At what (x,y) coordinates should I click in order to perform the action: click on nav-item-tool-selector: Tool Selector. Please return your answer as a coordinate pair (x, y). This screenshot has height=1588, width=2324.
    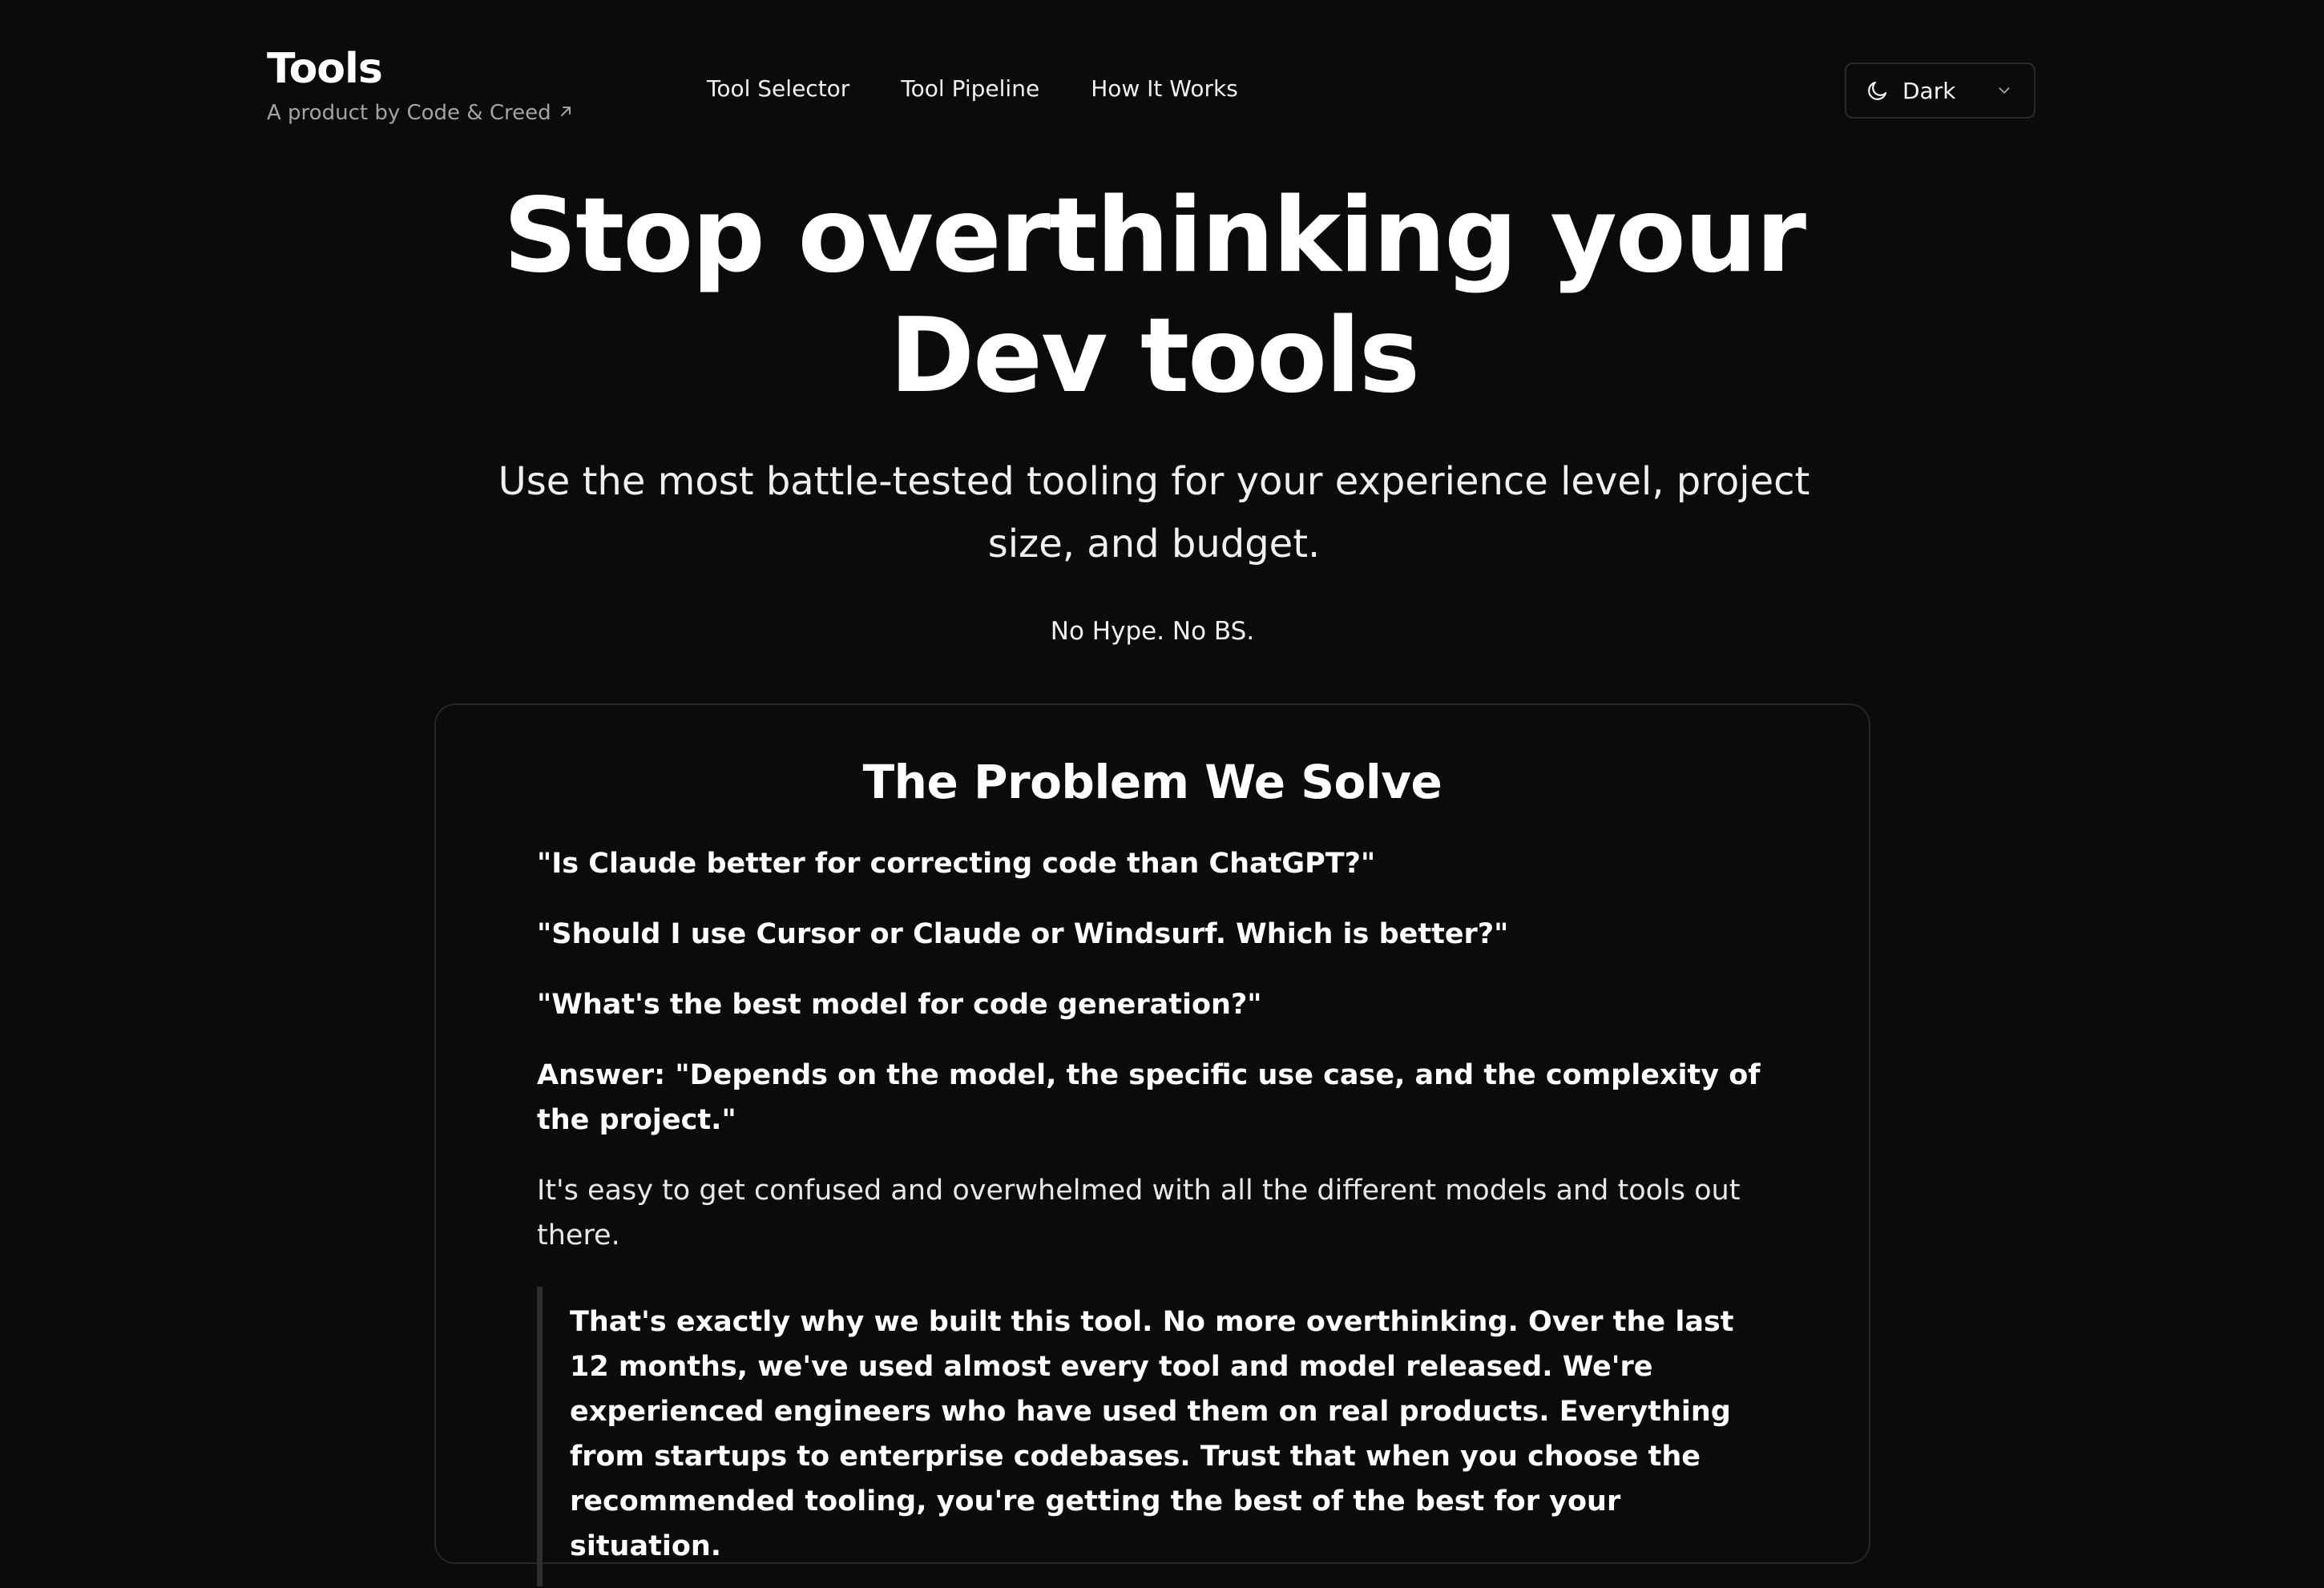
    Looking at the image, I should click on (778, 89).